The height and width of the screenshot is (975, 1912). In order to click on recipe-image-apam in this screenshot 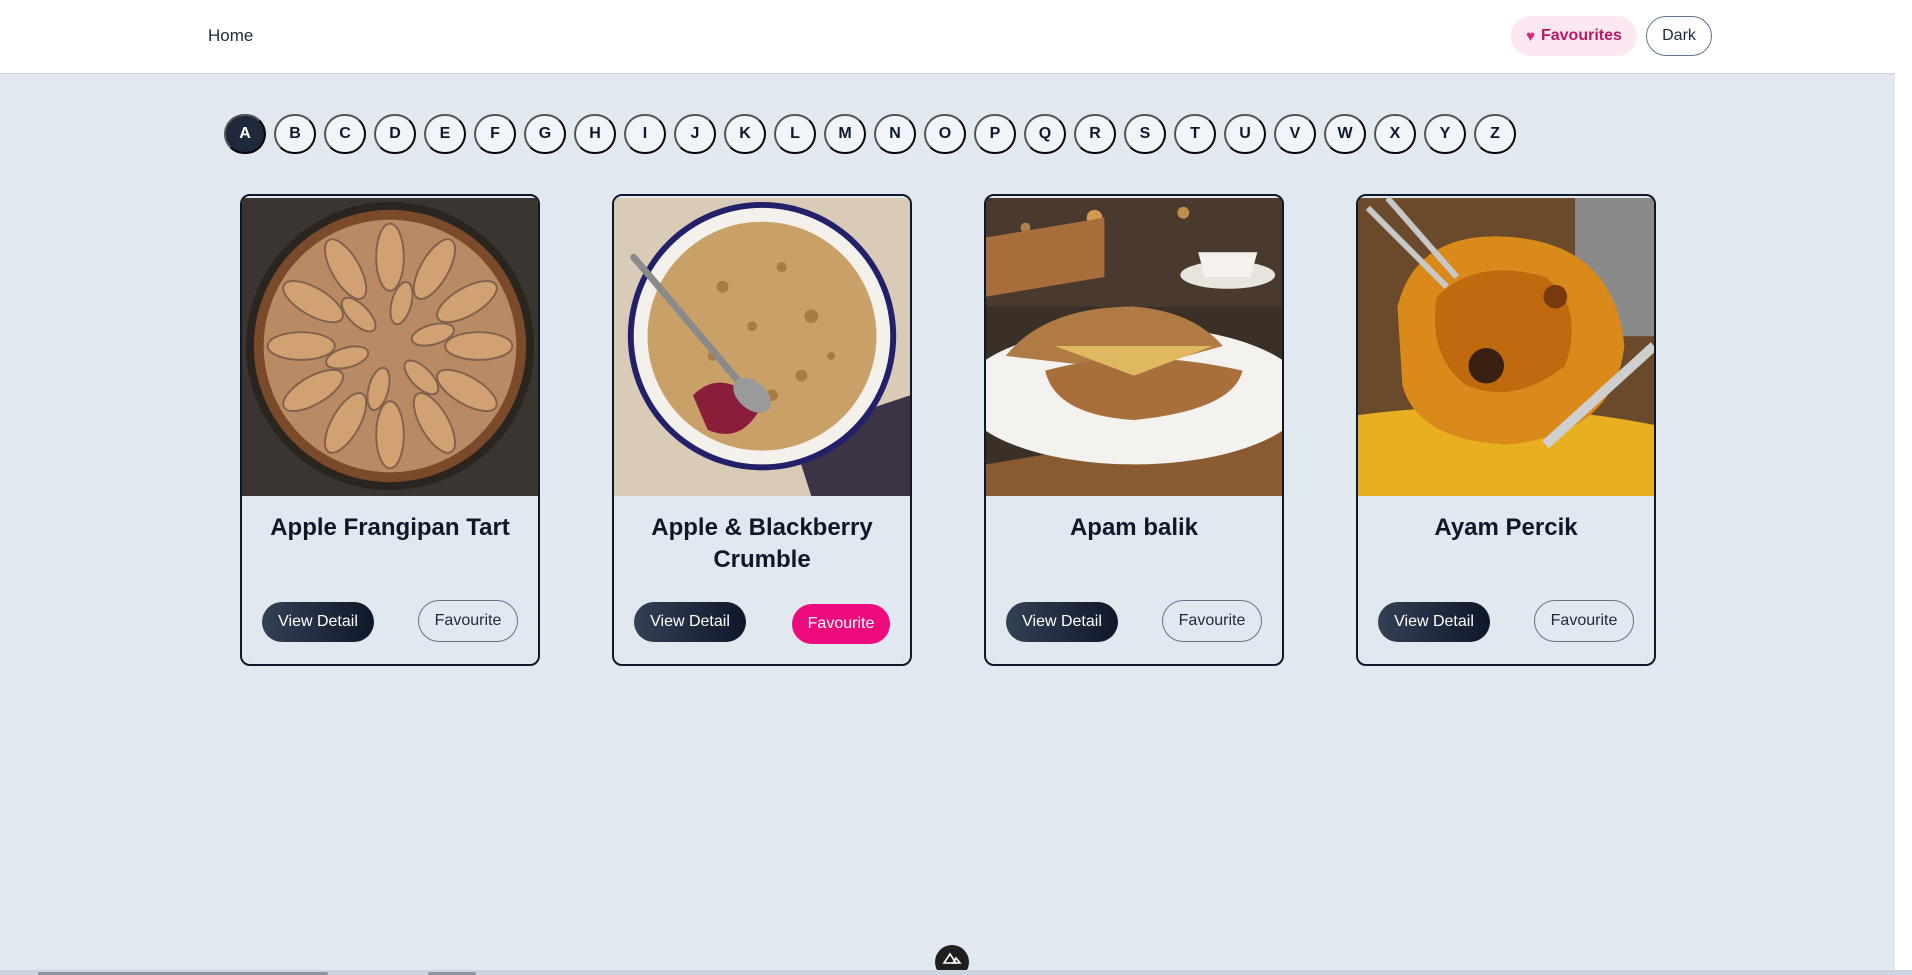, I will do `click(1134, 347)`.